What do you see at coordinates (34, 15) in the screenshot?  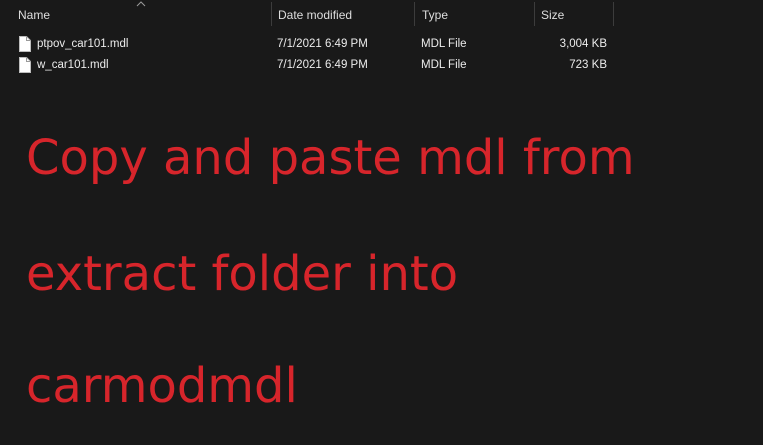 I see `column-header-name-label: Name` at bounding box center [34, 15].